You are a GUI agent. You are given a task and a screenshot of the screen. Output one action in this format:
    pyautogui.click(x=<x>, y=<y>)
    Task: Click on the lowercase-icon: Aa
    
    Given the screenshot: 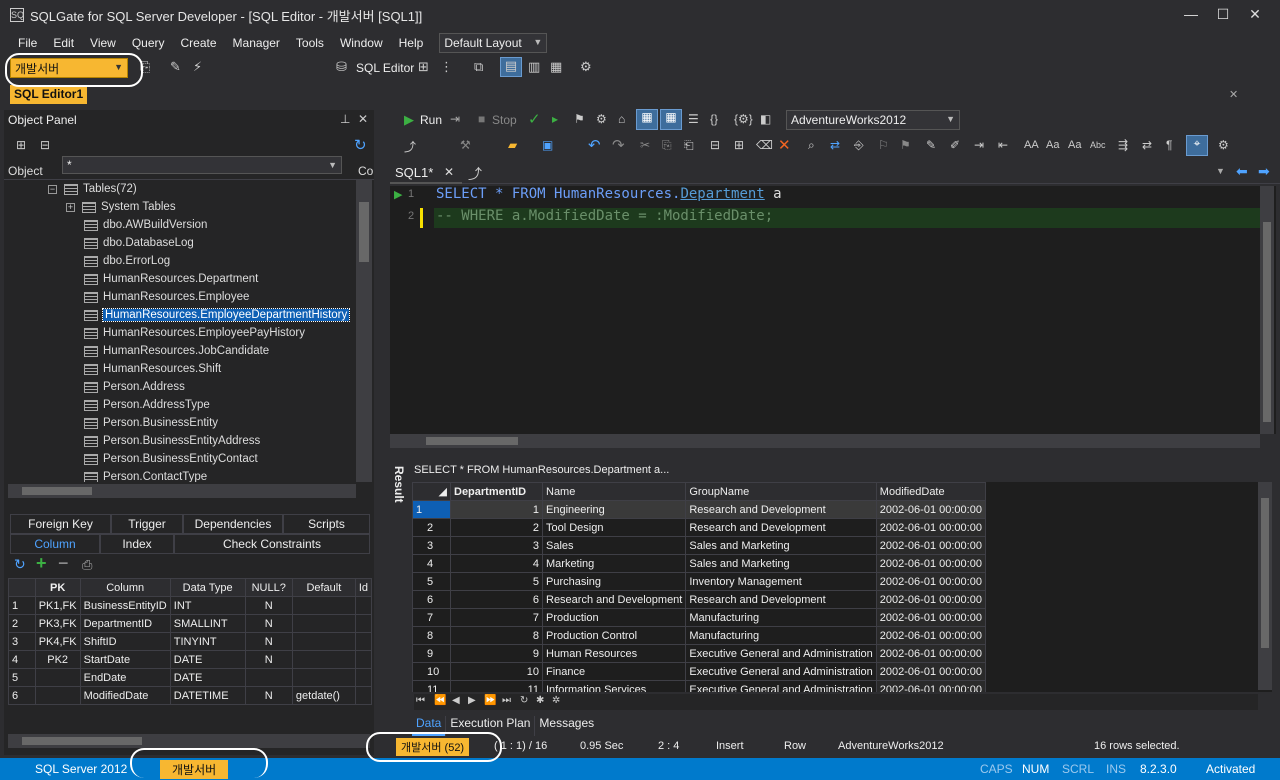 What is the action you would take?
    pyautogui.click(x=1052, y=145)
    